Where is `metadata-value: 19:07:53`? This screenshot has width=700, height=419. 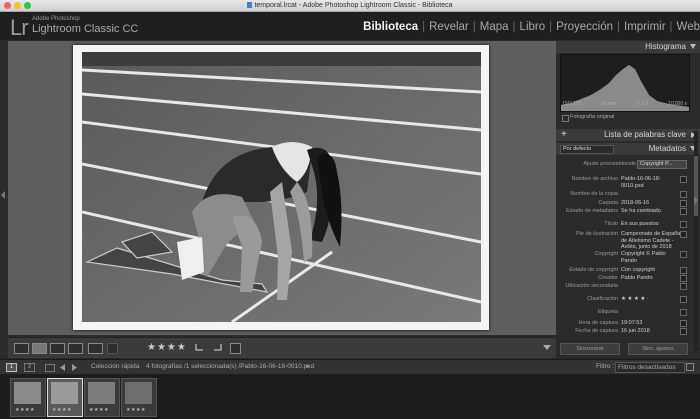 metadata-value: 19:07:53 is located at coordinates (651, 323).